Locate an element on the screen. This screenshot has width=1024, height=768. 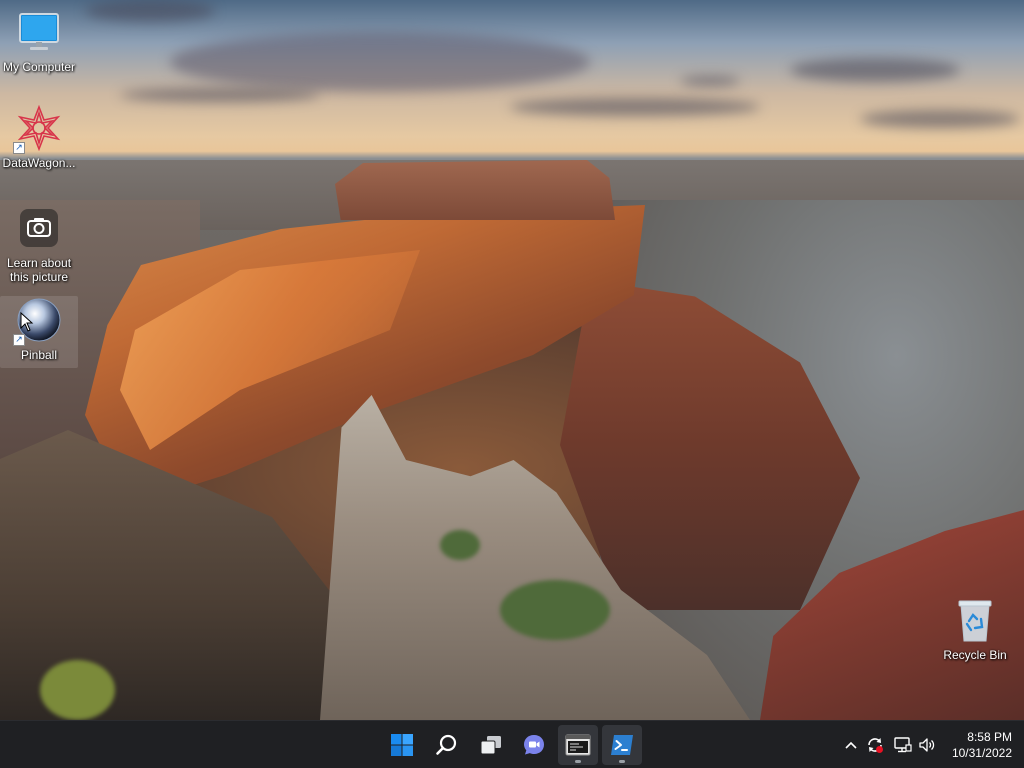
desktop-icon-recycle-bin: Recycle Bin is located at coordinates (975, 629).